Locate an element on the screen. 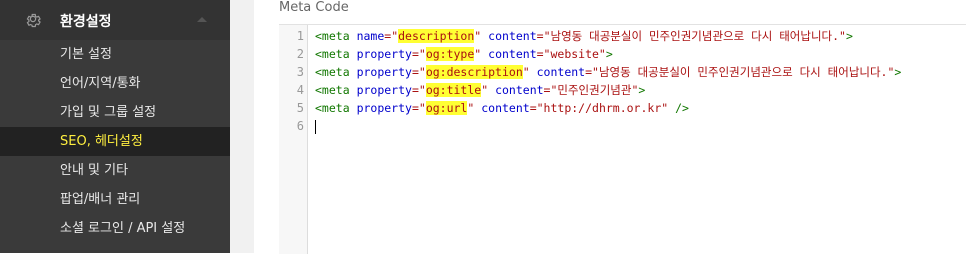 The height and width of the screenshot is (254, 966). highlighted-token: og:type is located at coordinates (450, 54).